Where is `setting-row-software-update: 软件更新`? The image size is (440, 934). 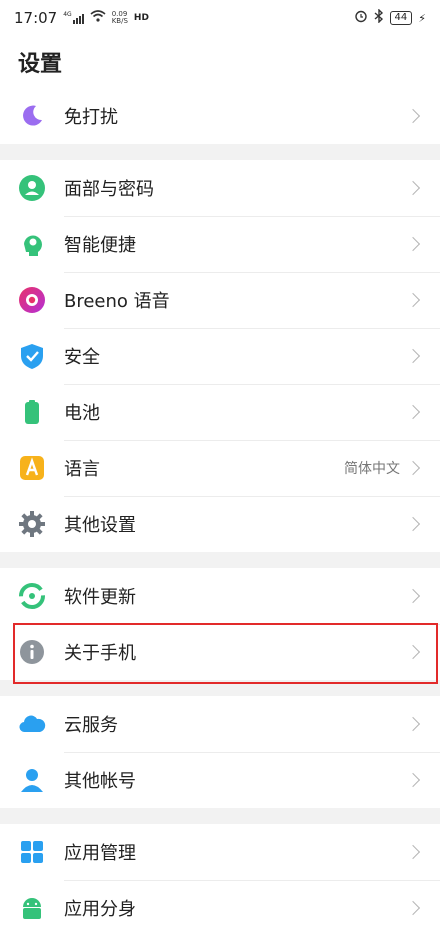 setting-row-software-update: 软件更新 is located at coordinates (220, 596).